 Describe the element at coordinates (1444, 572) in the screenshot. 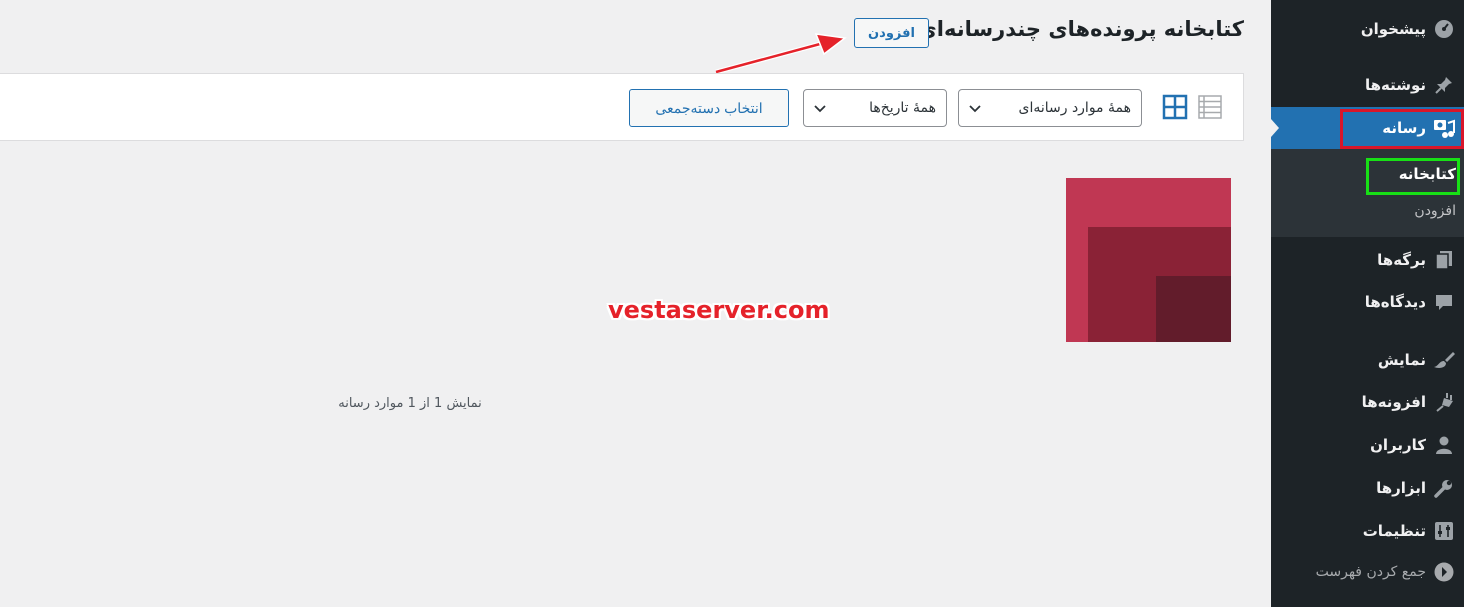

I see `collapse-arrow-icon` at that location.